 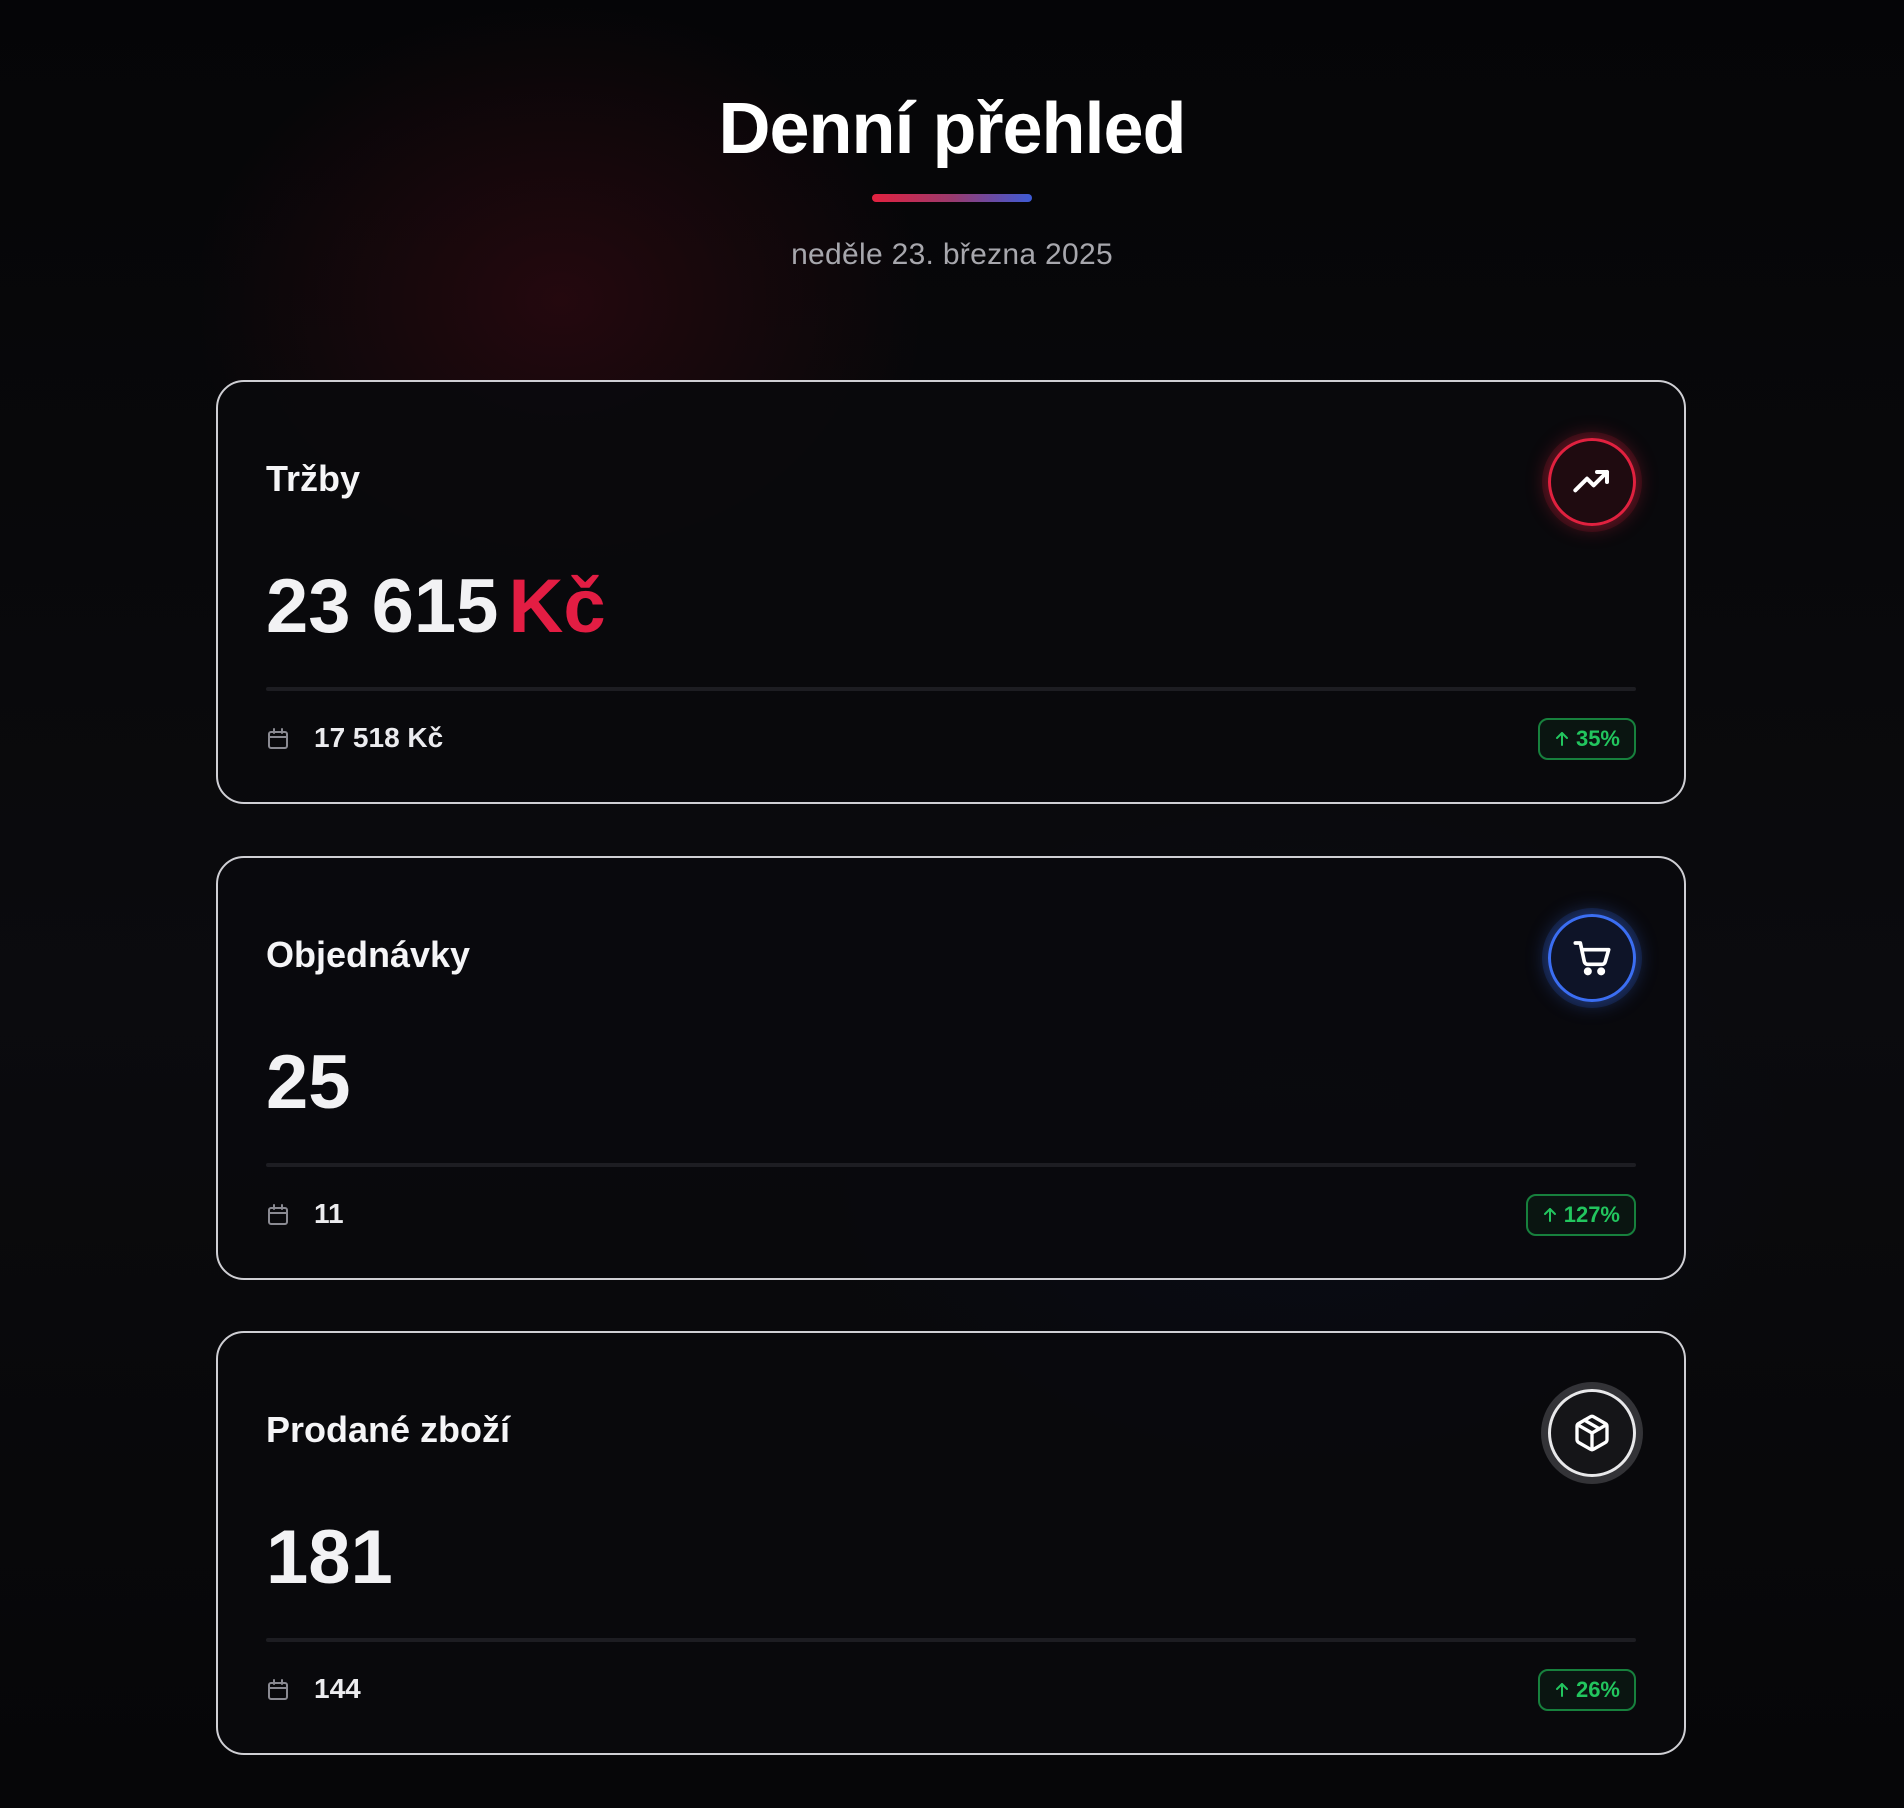 I want to click on card-label: Prodané zboží, so click(x=388, y=1429).